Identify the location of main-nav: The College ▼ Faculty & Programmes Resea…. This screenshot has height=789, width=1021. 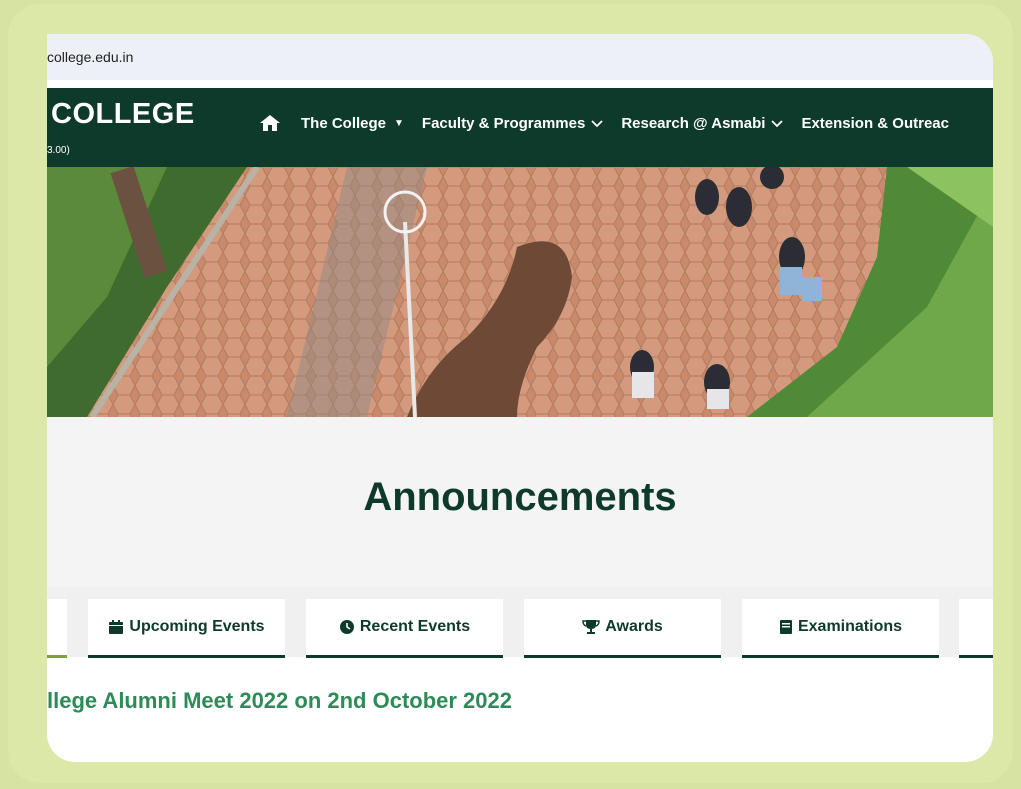
(613, 123).